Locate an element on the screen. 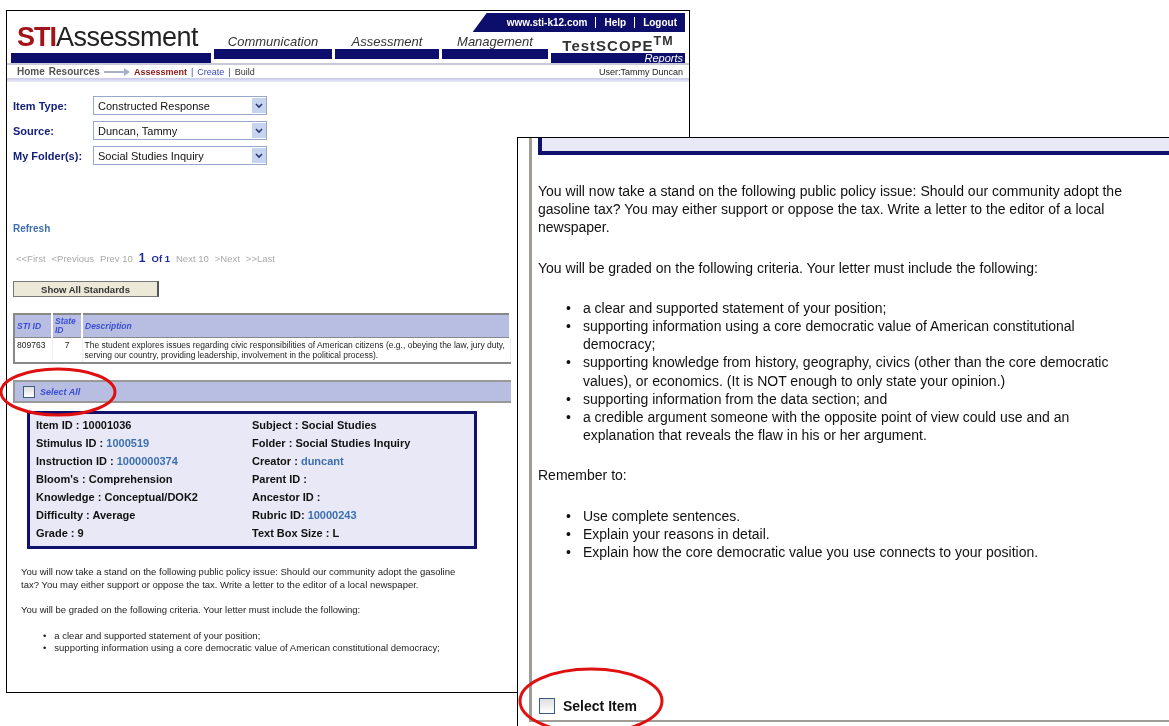 The image size is (1169, 726). item-field: Ancestor ID : is located at coordinates (360, 497).